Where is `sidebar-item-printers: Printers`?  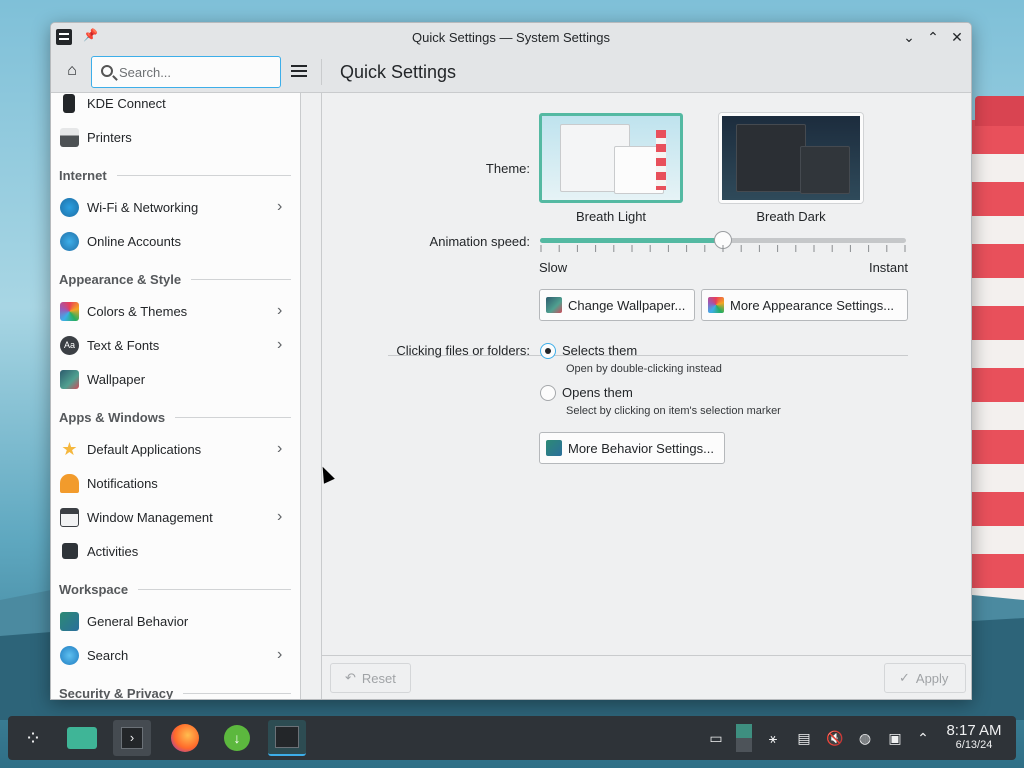
sidebar-item-printers: Printers is located at coordinates (175, 137).